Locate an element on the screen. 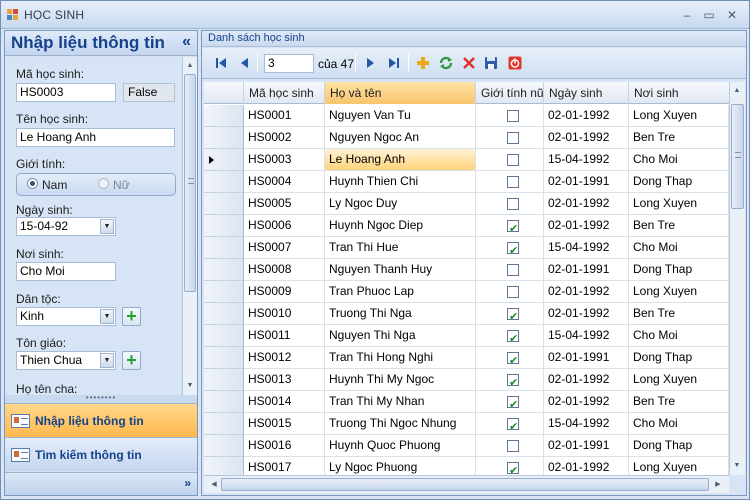 This screenshot has width=750, height=500. nav-search-button: Tìm kiếm thông tin is located at coordinates (101, 454).